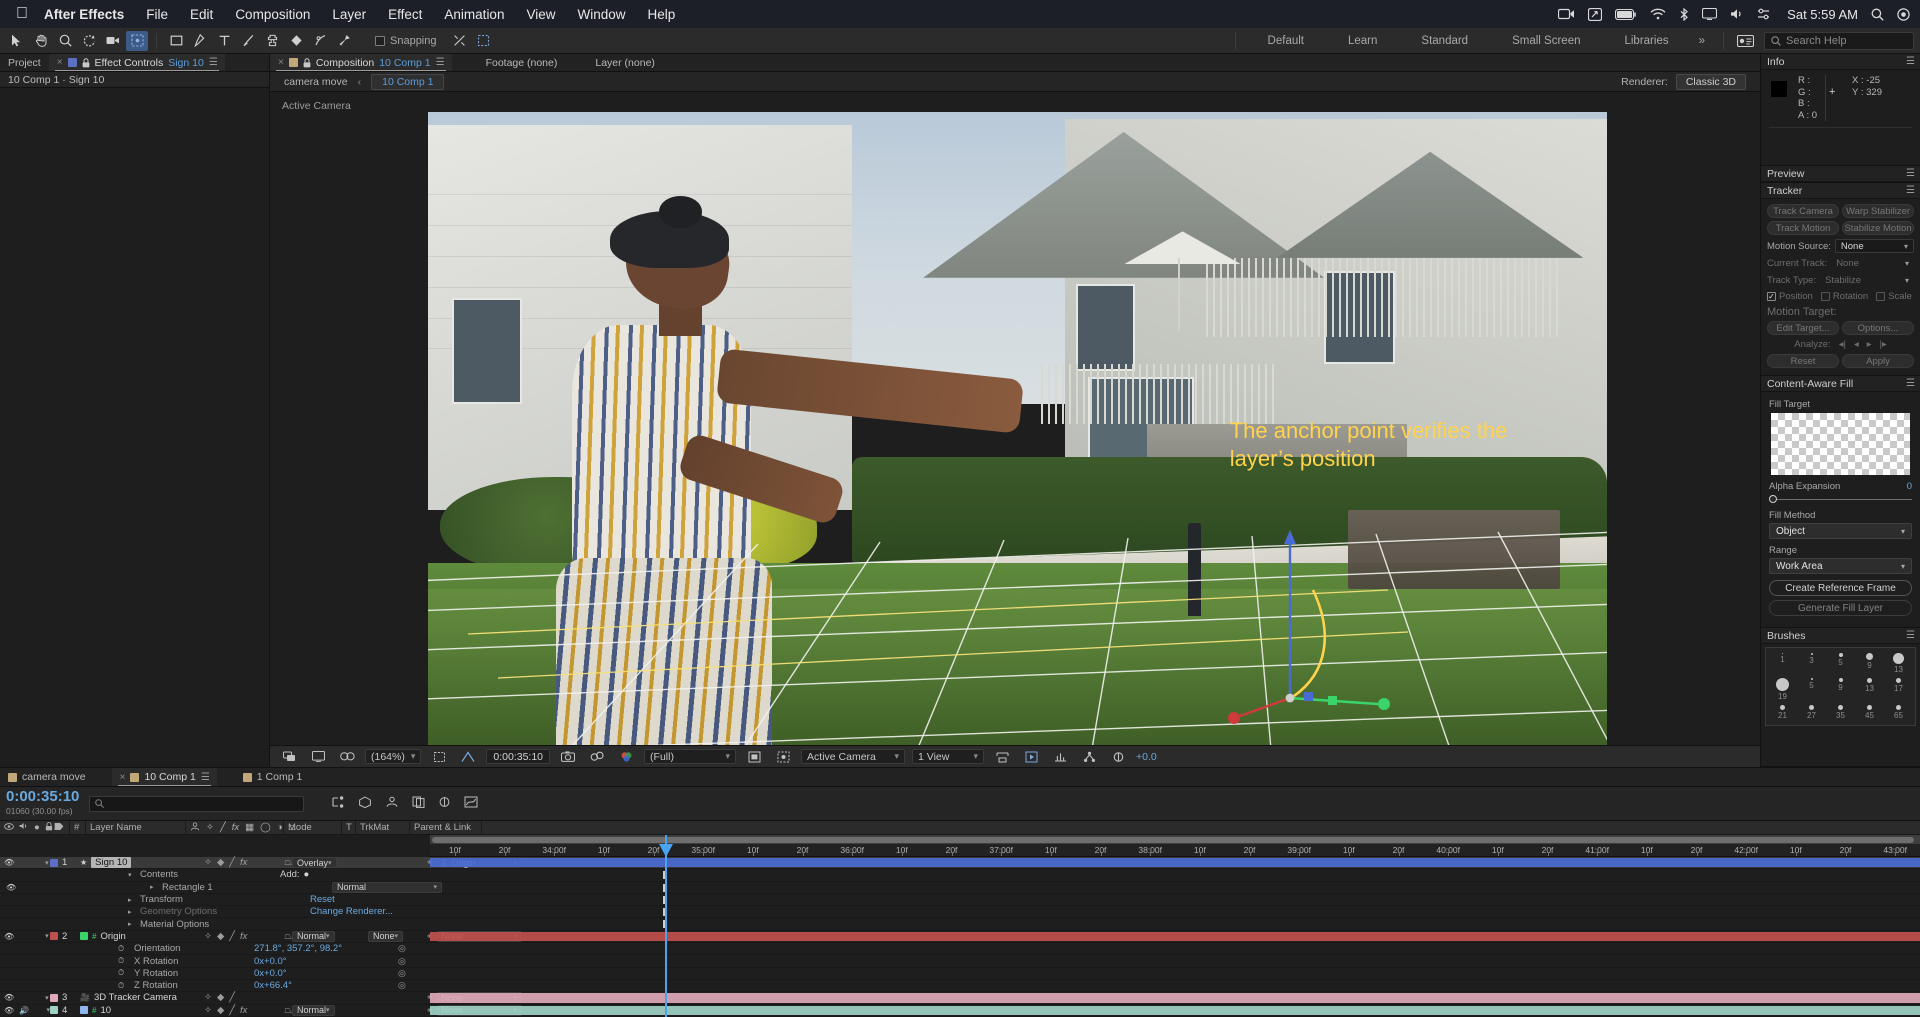 The height and width of the screenshot is (1017, 1920). I want to click on range-select: Work Area ▾, so click(1840, 566).